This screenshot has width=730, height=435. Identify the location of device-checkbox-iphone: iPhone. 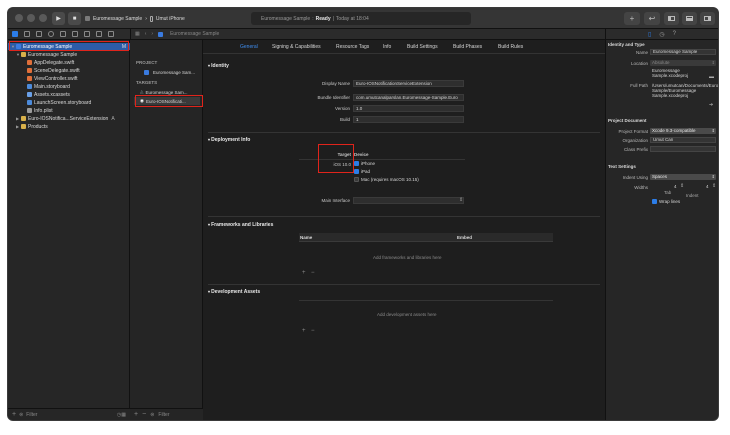
(364, 163).